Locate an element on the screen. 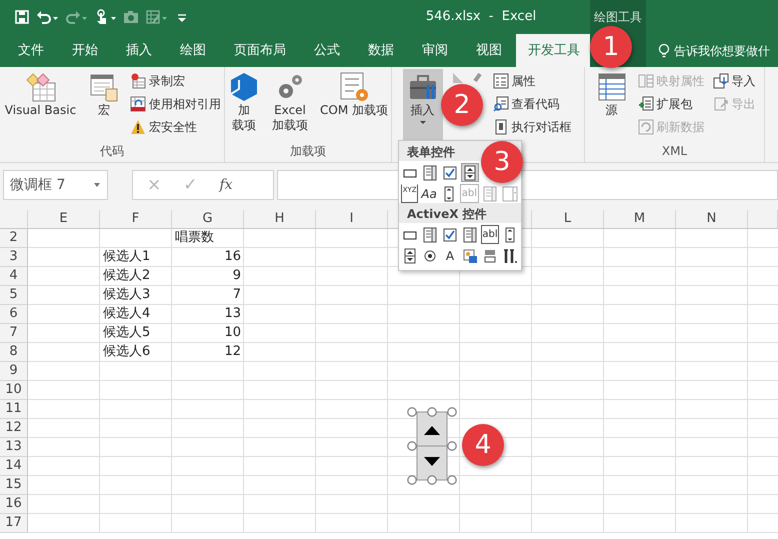 This screenshot has width=778, height=539. ribbon-button: 属性 is located at coordinates (532, 80).